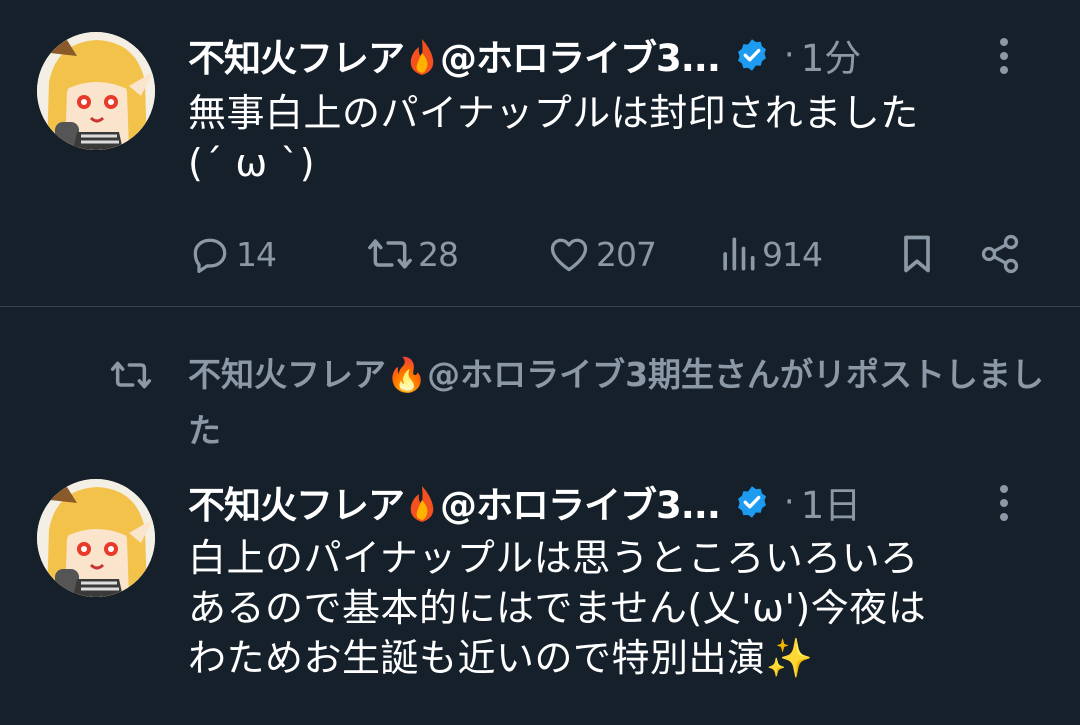  I want to click on tweet-text-line: わためお生誕も近いので特別出演✨, so click(501, 658).